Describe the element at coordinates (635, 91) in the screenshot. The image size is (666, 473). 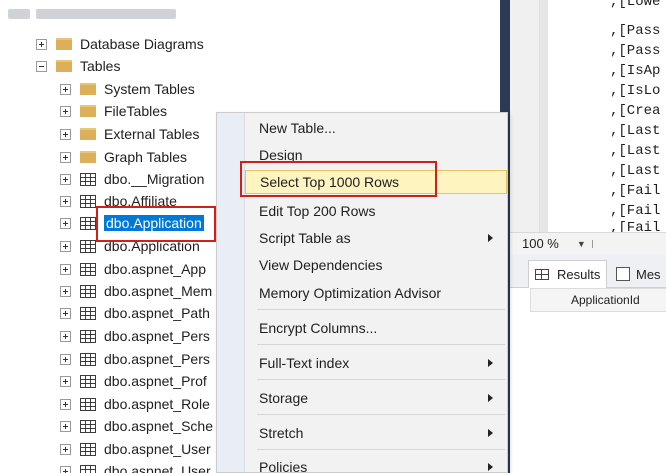
I see `code-line: ,[IsLo` at that location.